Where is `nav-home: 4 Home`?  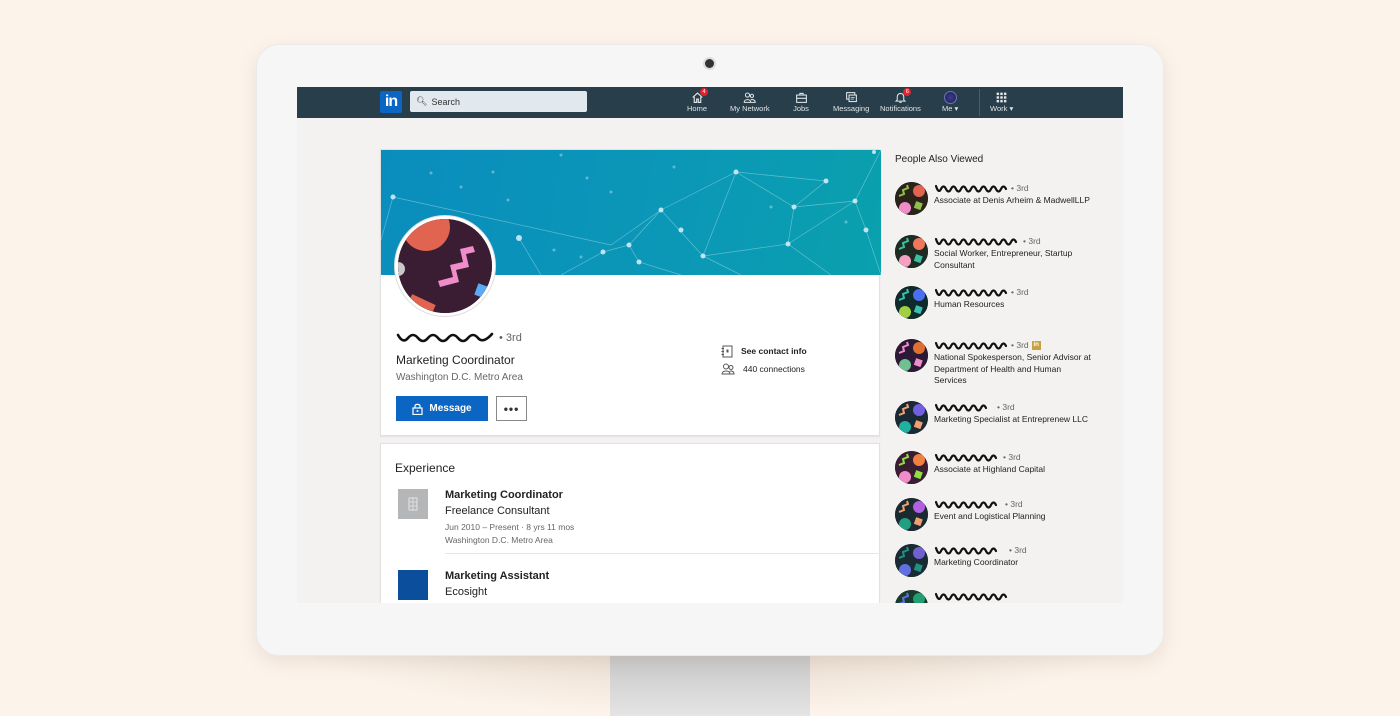
nav-home: 4 Home is located at coordinates (697, 102).